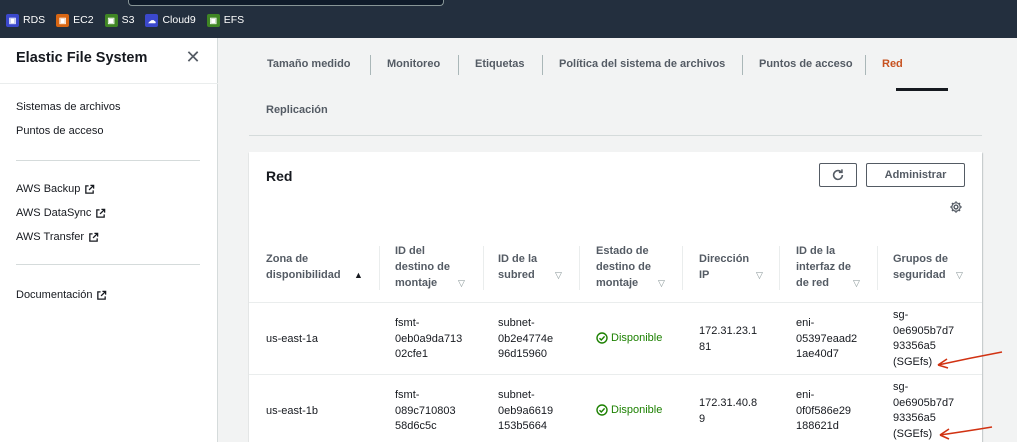  What do you see at coordinates (637, 410) in the screenshot?
I see `status-text: Disponible` at bounding box center [637, 410].